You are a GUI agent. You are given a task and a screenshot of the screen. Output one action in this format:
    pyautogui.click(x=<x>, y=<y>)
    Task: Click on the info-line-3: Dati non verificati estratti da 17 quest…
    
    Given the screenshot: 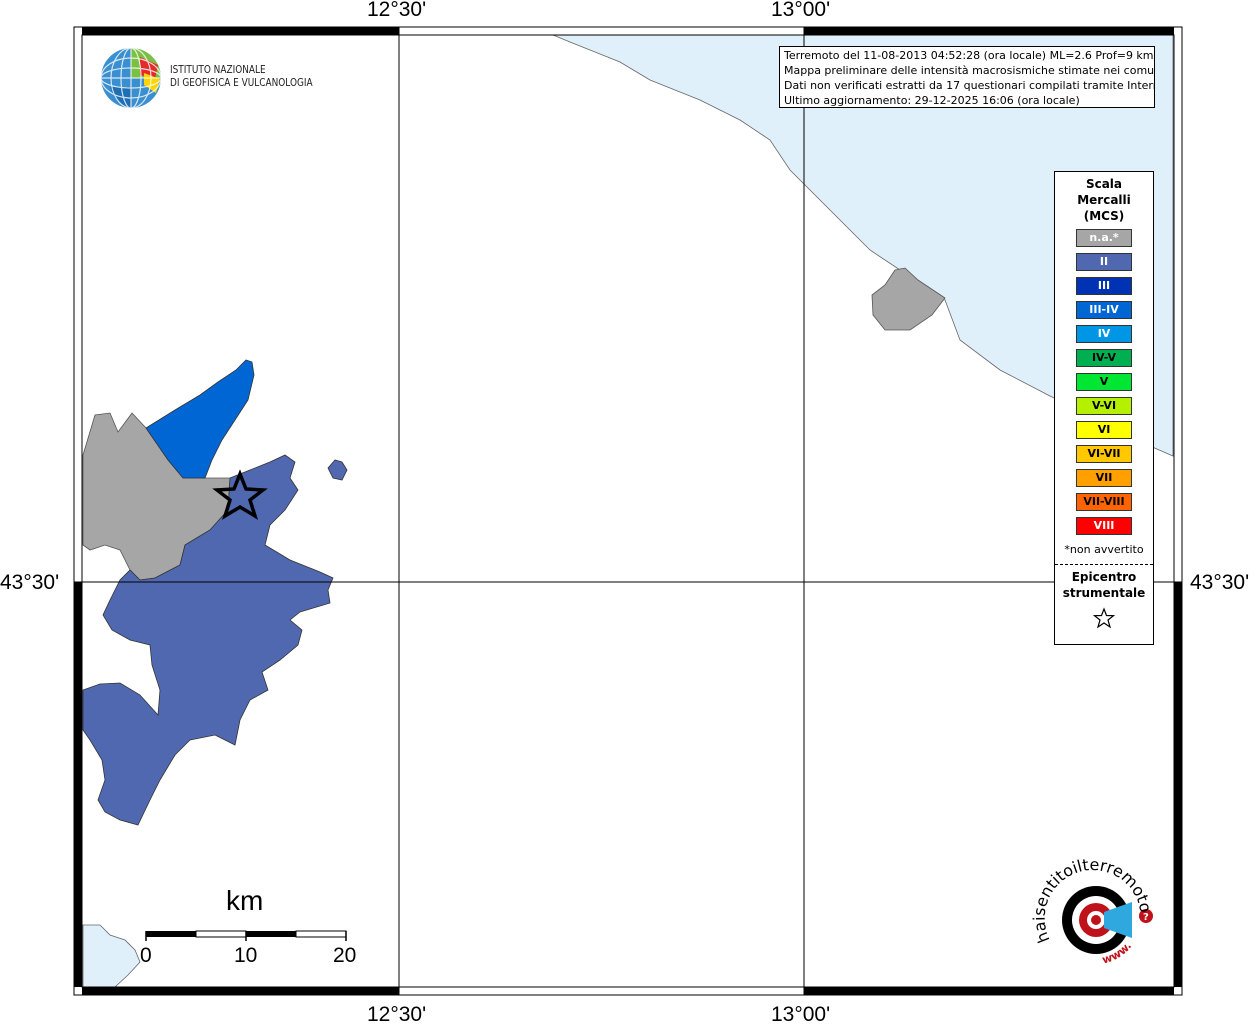 What is the action you would take?
    pyautogui.click(x=969, y=85)
    